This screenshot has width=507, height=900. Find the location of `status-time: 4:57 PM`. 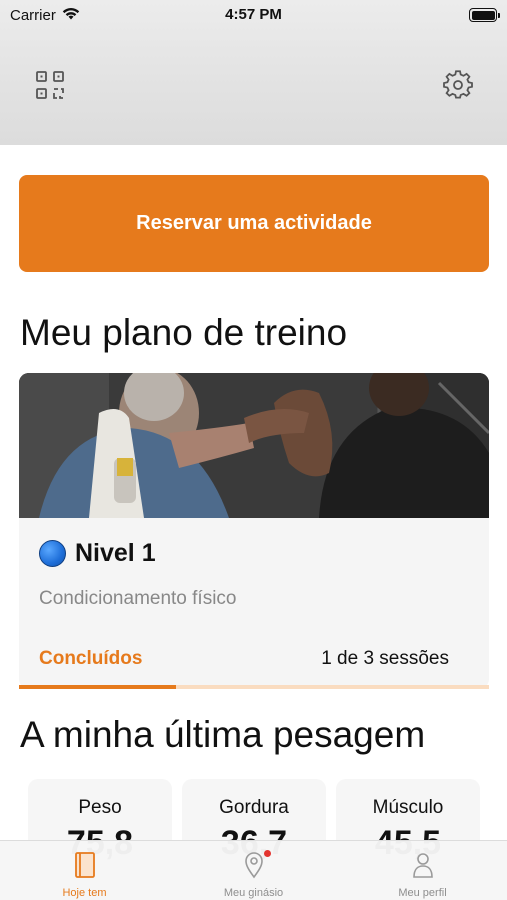

status-time: 4:57 PM is located at coordinates (253, 14).